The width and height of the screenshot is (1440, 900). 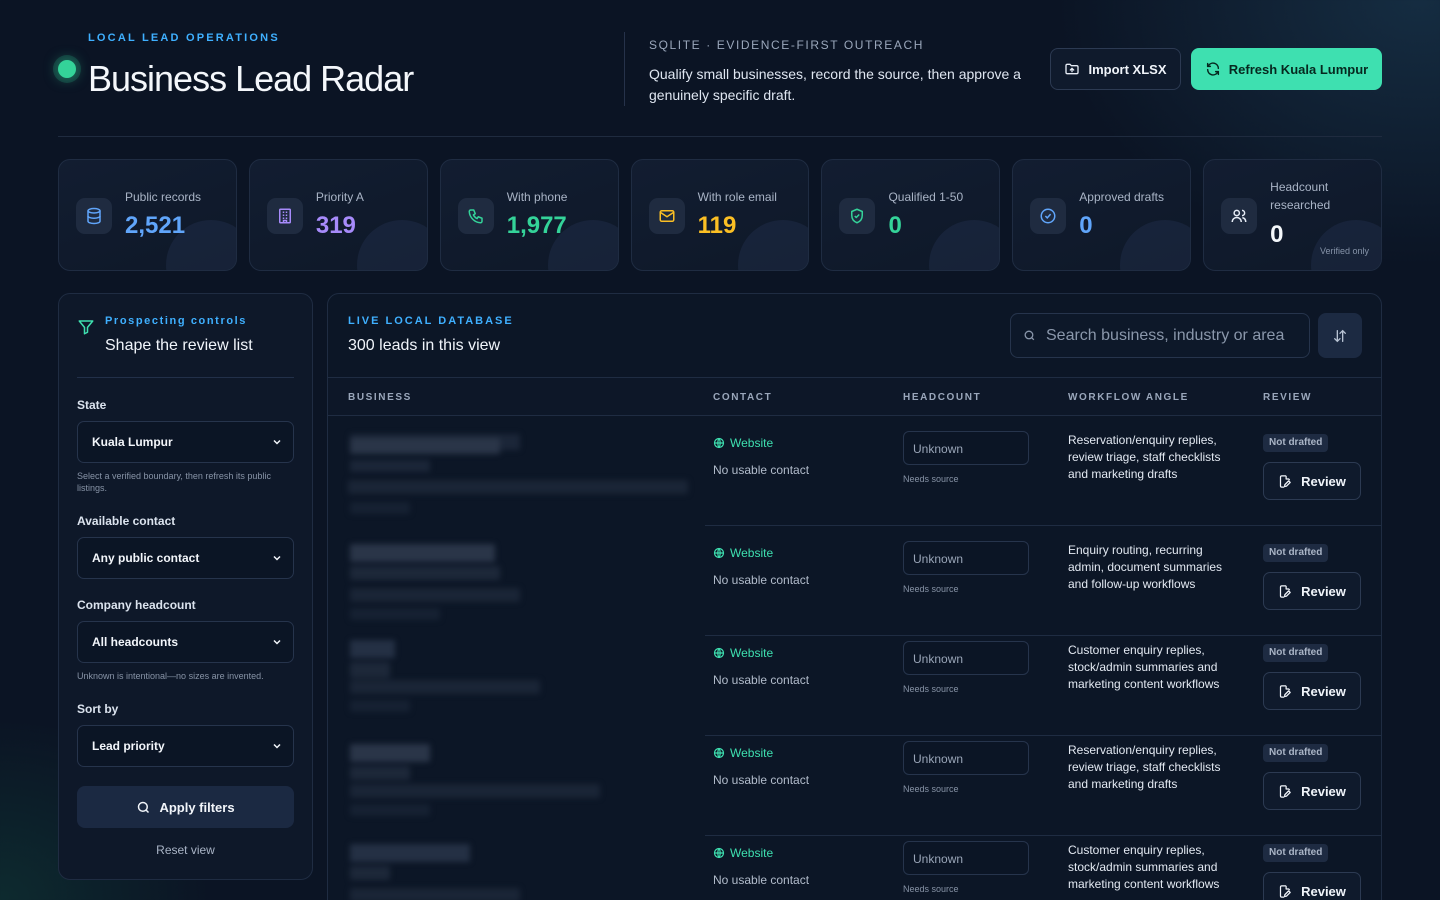 I want to click on sidebar-title: Shape the review list, so click(x=179, y=345).